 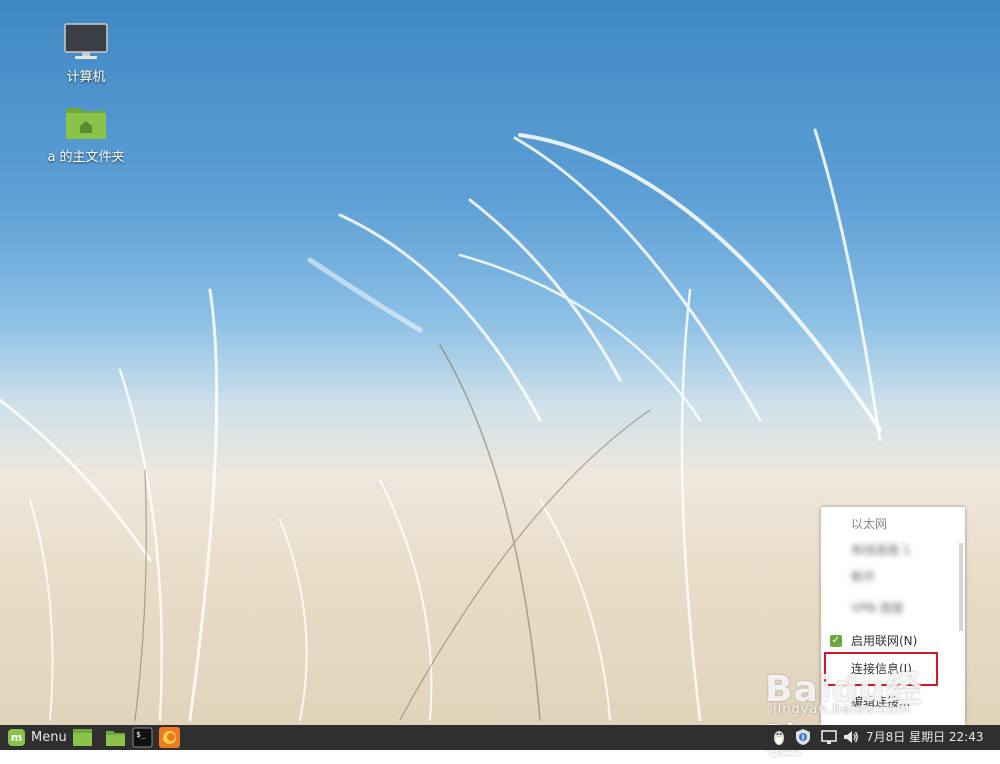 What do you see at coordinates (863, 577) in the screenshot?
I see `disconnect-label: 断开` at bounding box center [863, 577].